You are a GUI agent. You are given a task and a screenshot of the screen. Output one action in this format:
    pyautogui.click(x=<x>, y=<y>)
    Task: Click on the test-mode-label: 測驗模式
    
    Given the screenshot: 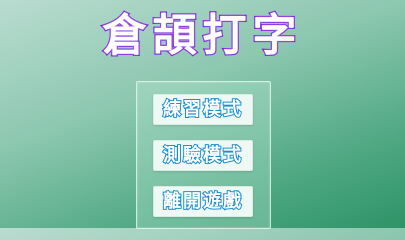 What is the action you would take?
    pyautogui.click(x=202, y=155)
    